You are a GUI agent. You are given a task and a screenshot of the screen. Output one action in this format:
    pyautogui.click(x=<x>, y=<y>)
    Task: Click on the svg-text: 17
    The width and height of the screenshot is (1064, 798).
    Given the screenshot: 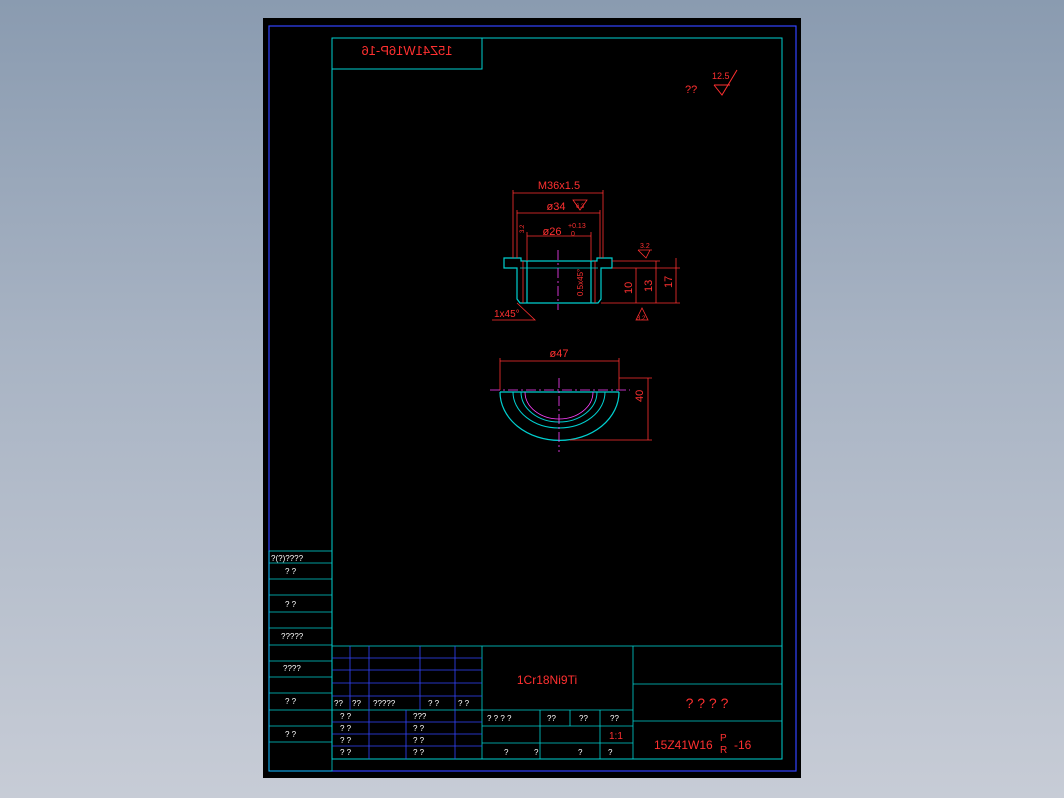 What is the action you would take?
    pyautogui.click(x=669, y=282)
    